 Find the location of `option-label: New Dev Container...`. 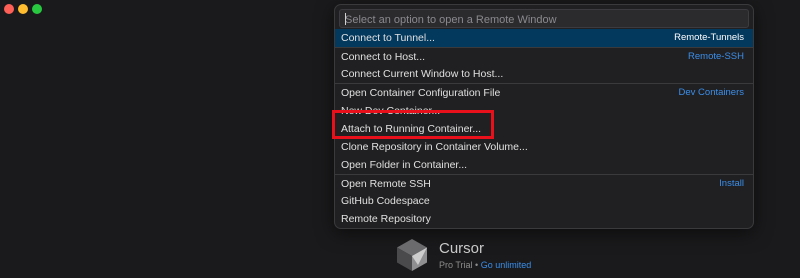

option-label: New Dev Container... is located at coordinates (391, 110).